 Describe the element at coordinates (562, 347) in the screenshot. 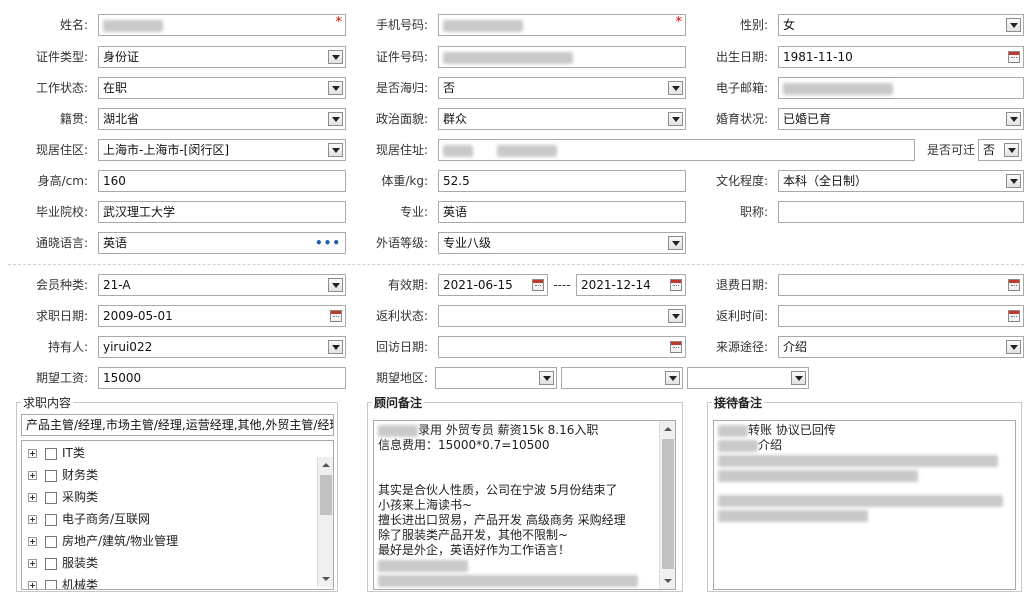

I see `visit-date-input` at that location.